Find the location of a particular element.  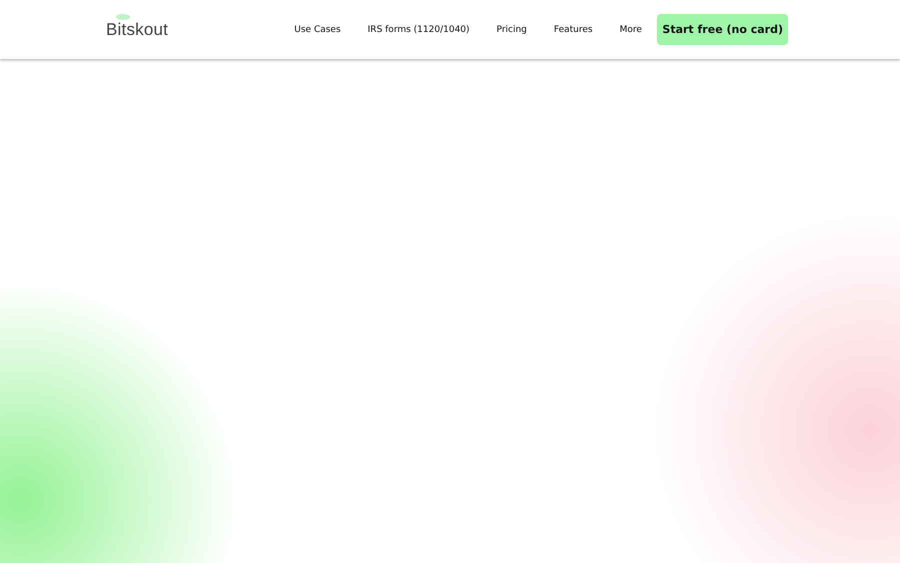

leaf-icon is located at coordinates (123, 17).